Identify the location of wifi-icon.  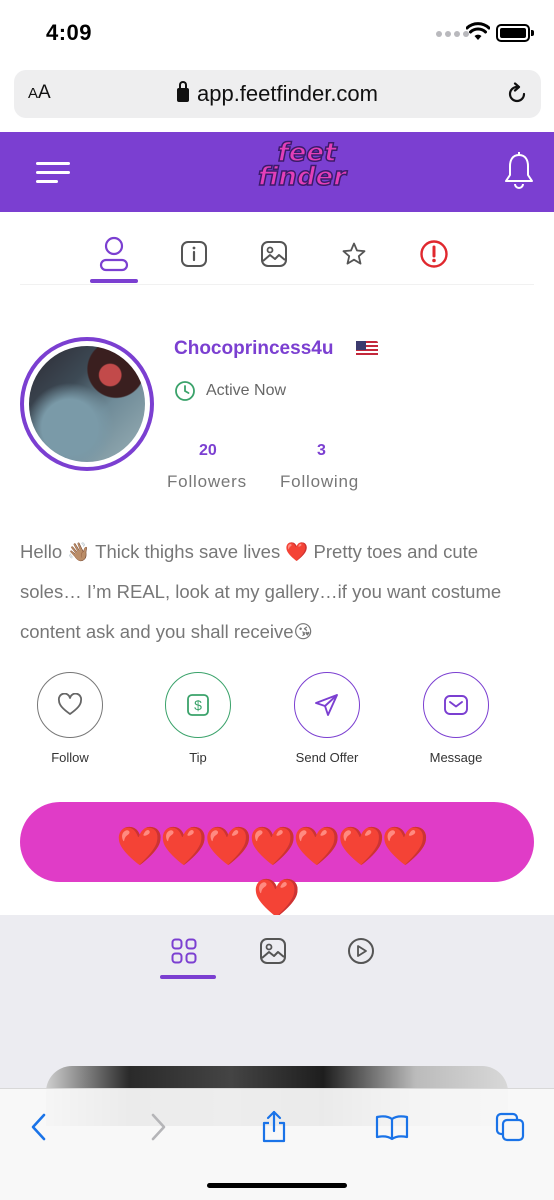
(478, 31).